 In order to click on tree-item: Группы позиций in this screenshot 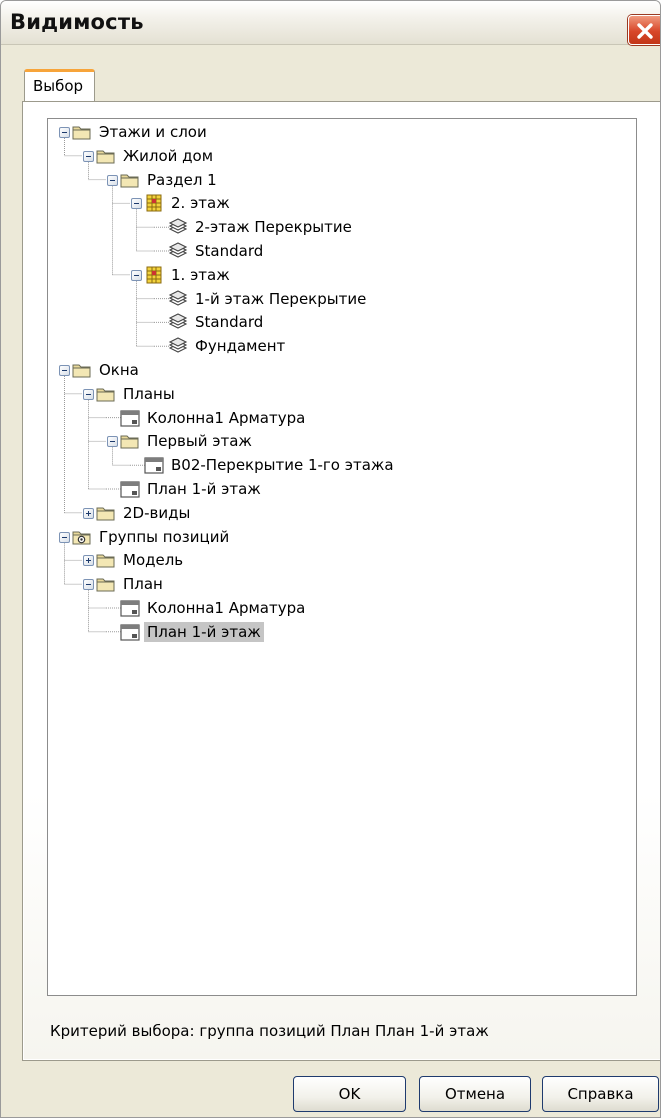, I will do `click(151, 537)`.